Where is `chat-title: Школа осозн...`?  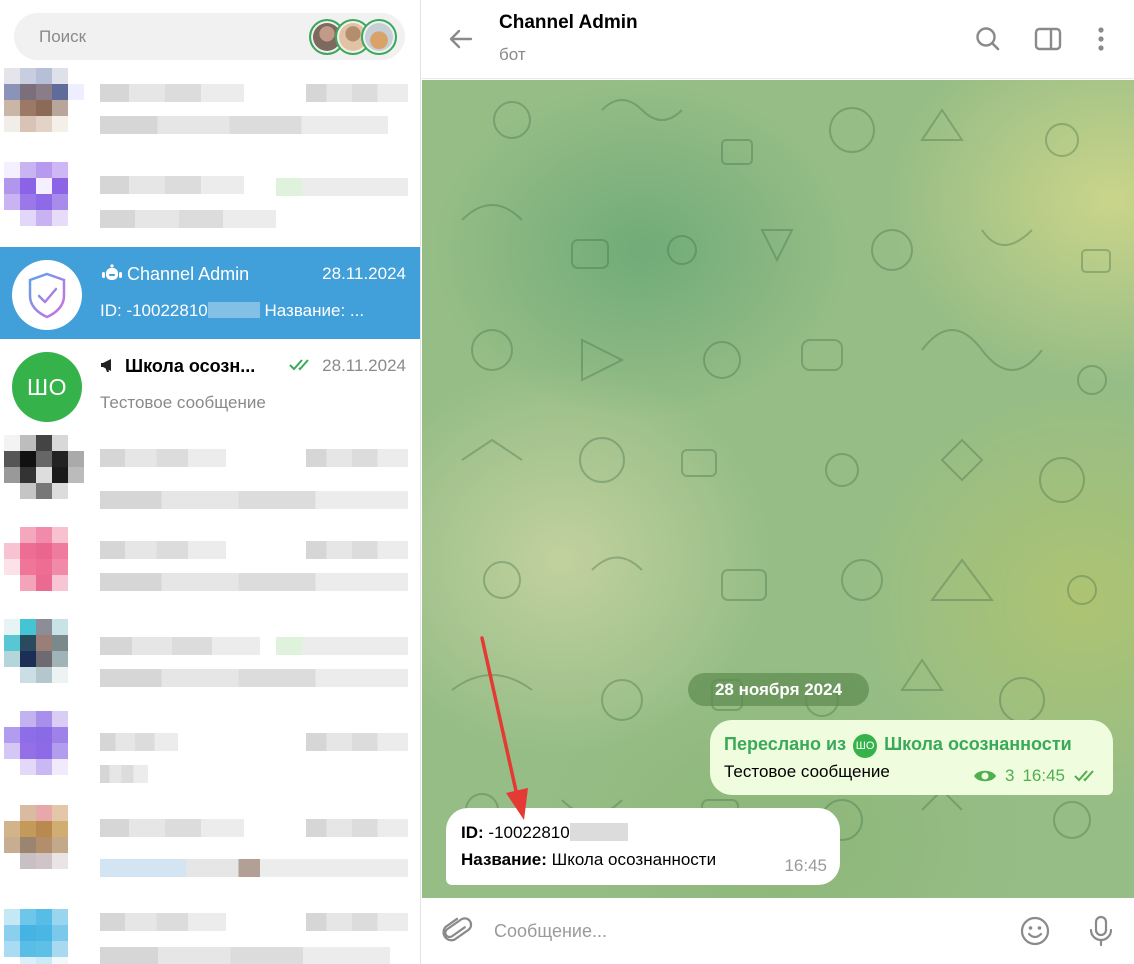 chat-title: Школа осозн... is located at coordinates (177, 366).